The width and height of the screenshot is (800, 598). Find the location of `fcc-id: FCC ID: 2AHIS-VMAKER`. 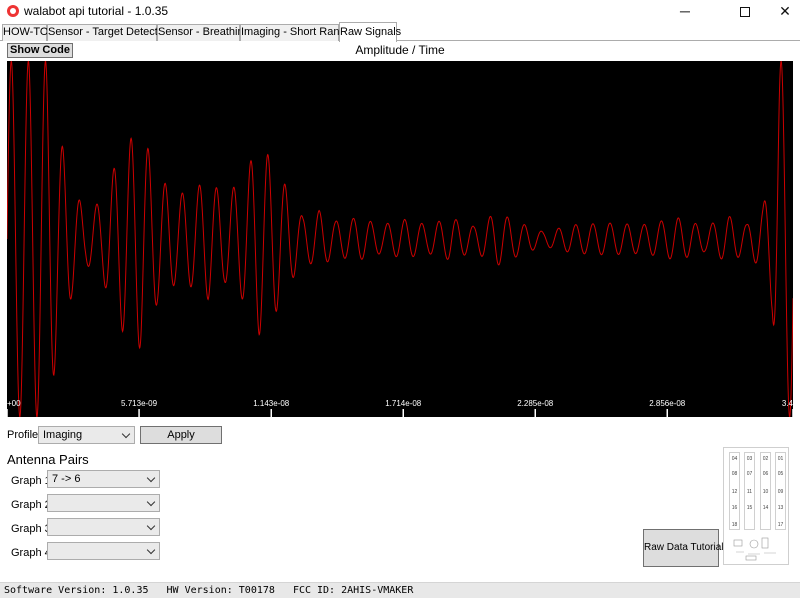

fcc-id: FCC ID: 2AHIS-VMAKER is located at coordinates (353, 590).